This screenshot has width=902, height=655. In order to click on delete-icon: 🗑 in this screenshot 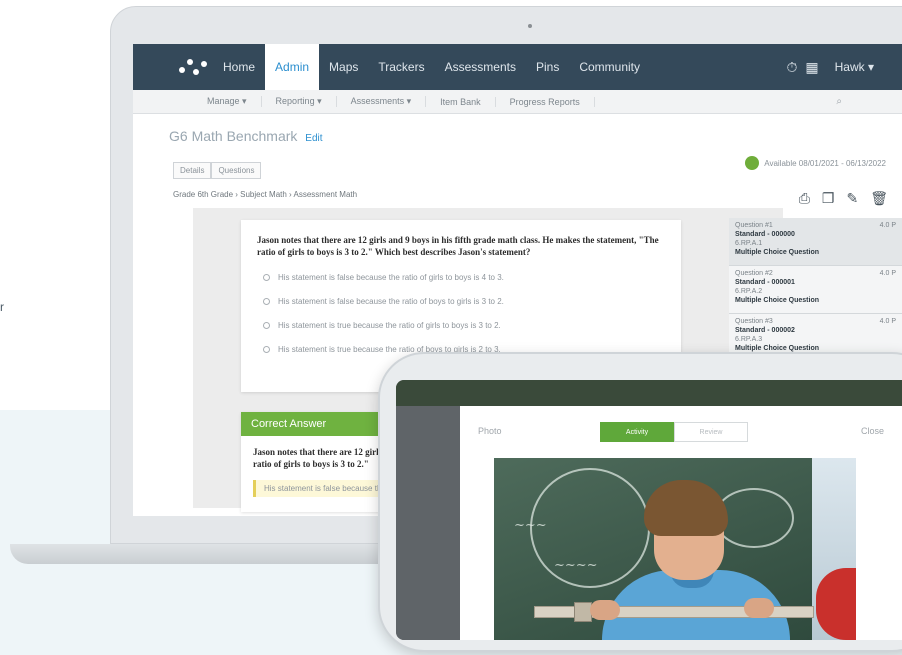, I will do `click(879, 198)`.